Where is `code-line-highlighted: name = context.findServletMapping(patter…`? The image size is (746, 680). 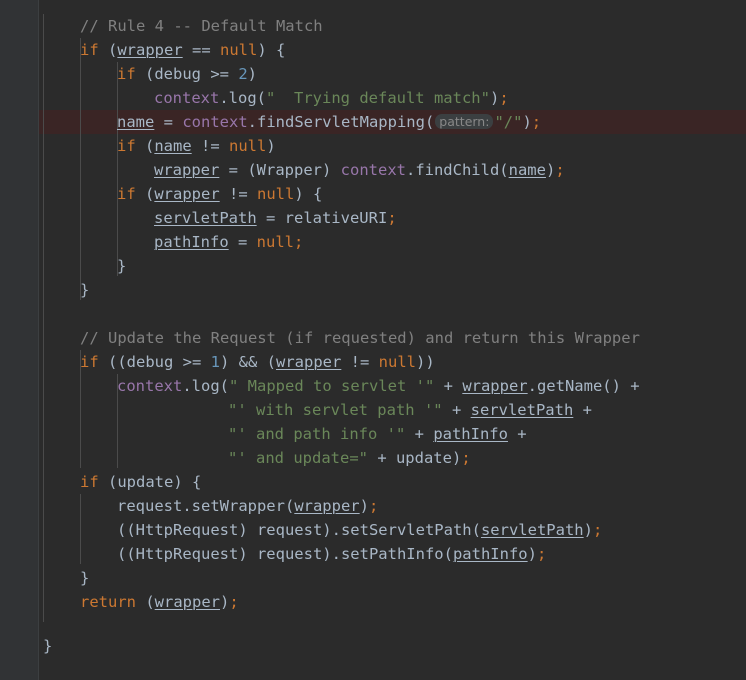
code-line-highlighted: name = context.findServletMapping(patter… is located at coordinates (329, 122).